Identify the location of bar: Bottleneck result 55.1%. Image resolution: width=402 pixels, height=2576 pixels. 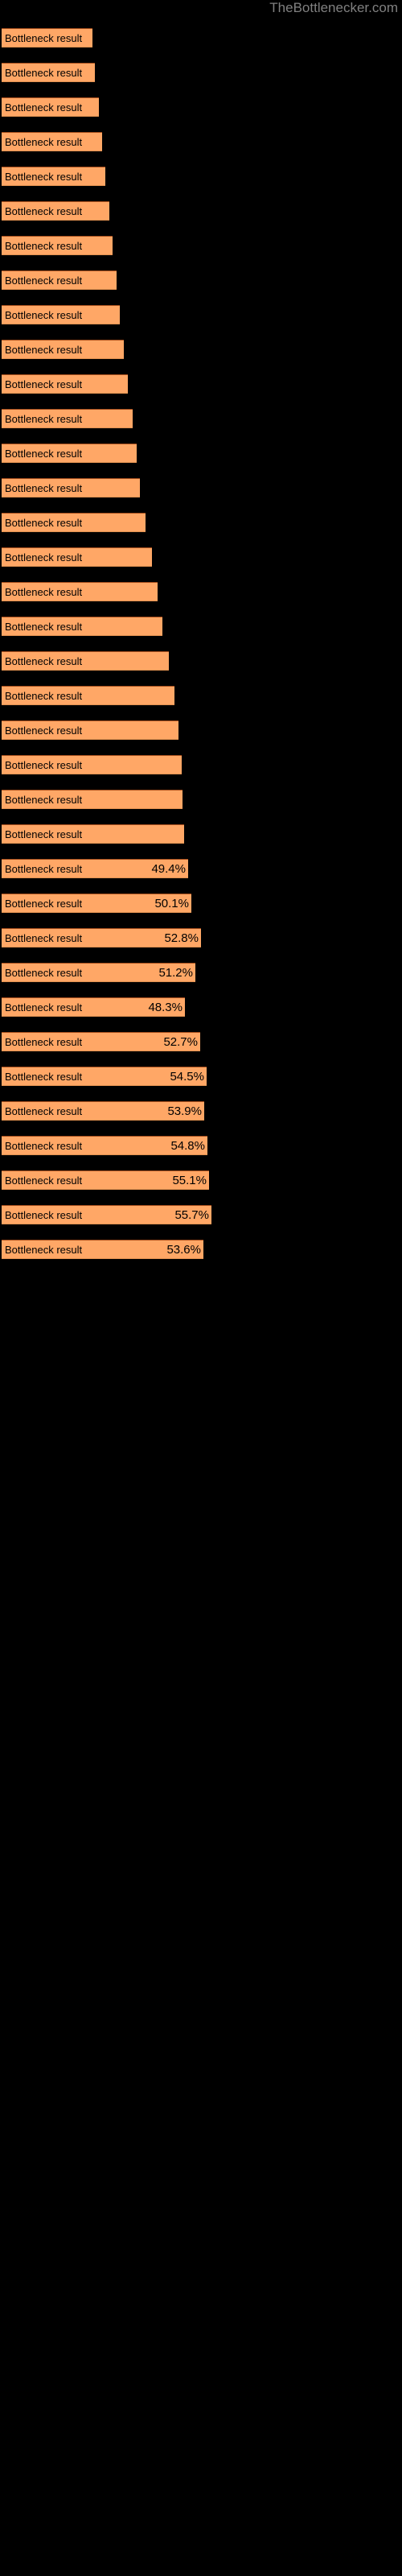
(105, 1180).